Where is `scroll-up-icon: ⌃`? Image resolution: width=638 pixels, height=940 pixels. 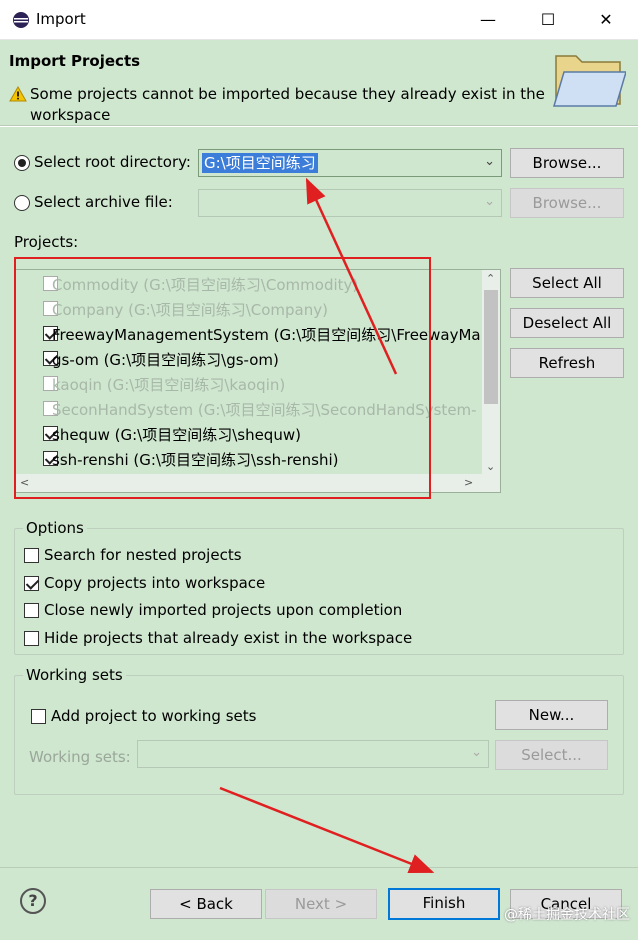
scroll-up-icon: ⌃ is located at coordinates (490, 278).